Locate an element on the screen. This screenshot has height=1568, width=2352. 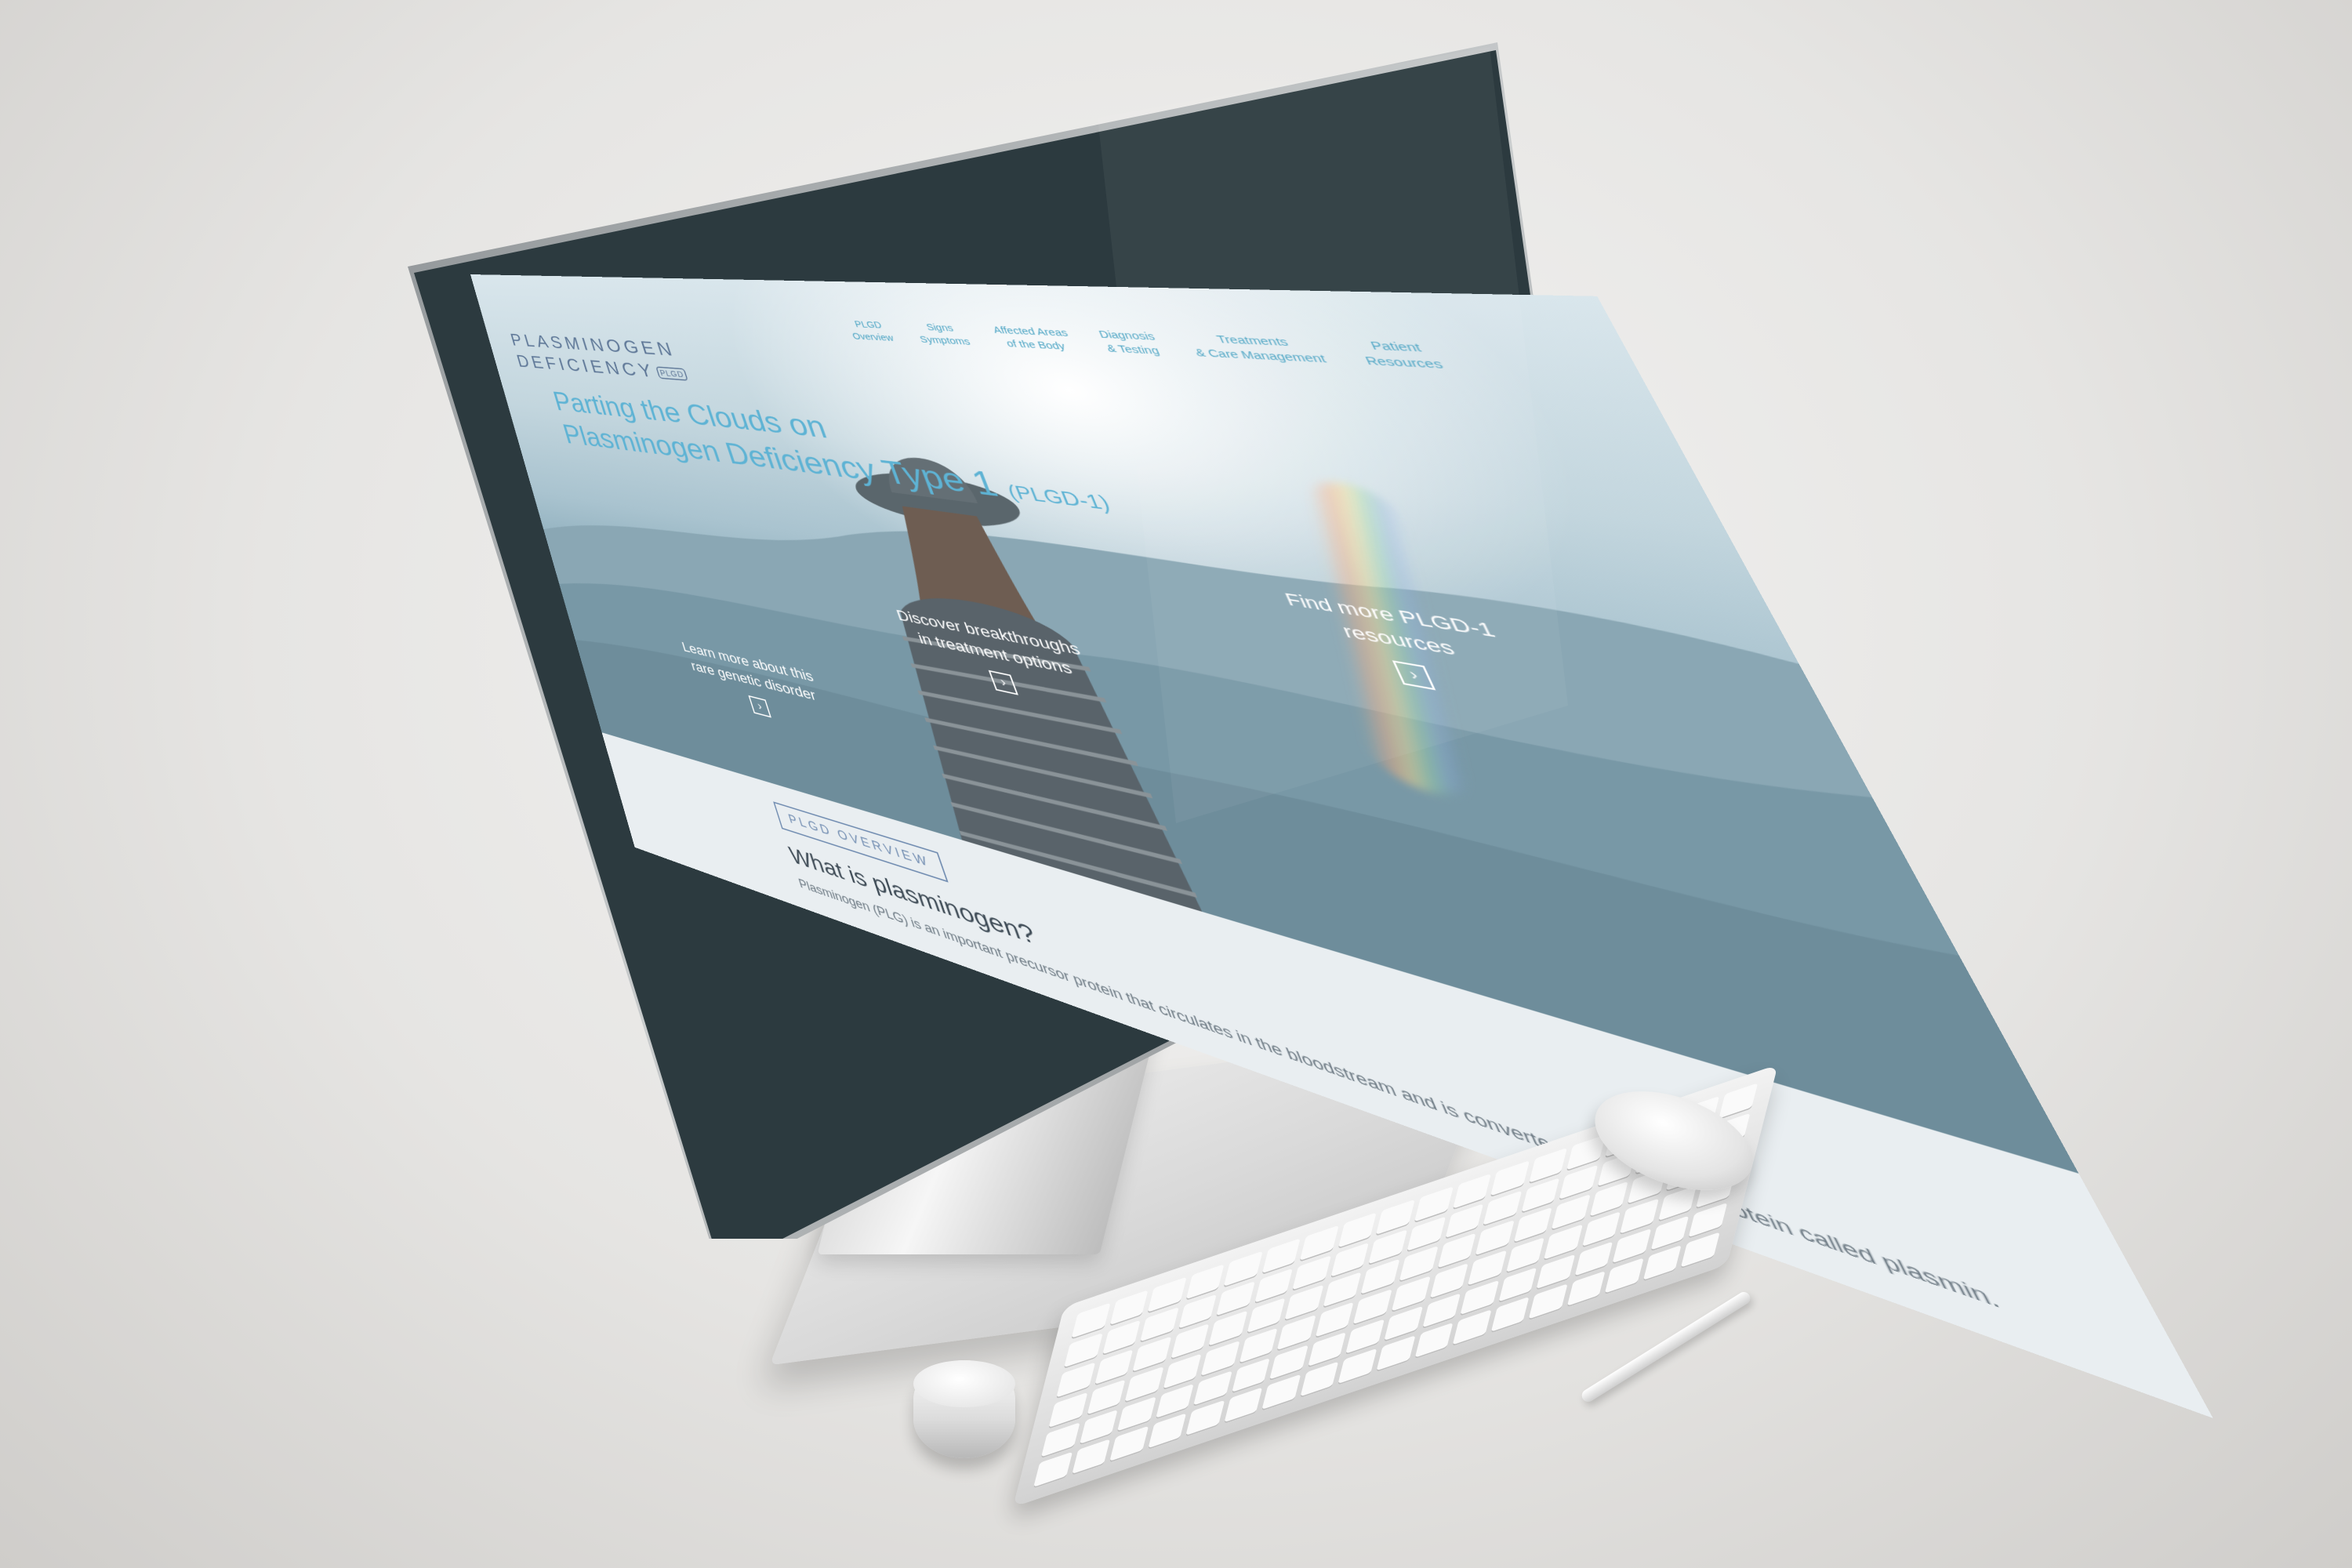
nav-item-signs-symptoms: Signs Symptoms is located at coordinates (942, 334).